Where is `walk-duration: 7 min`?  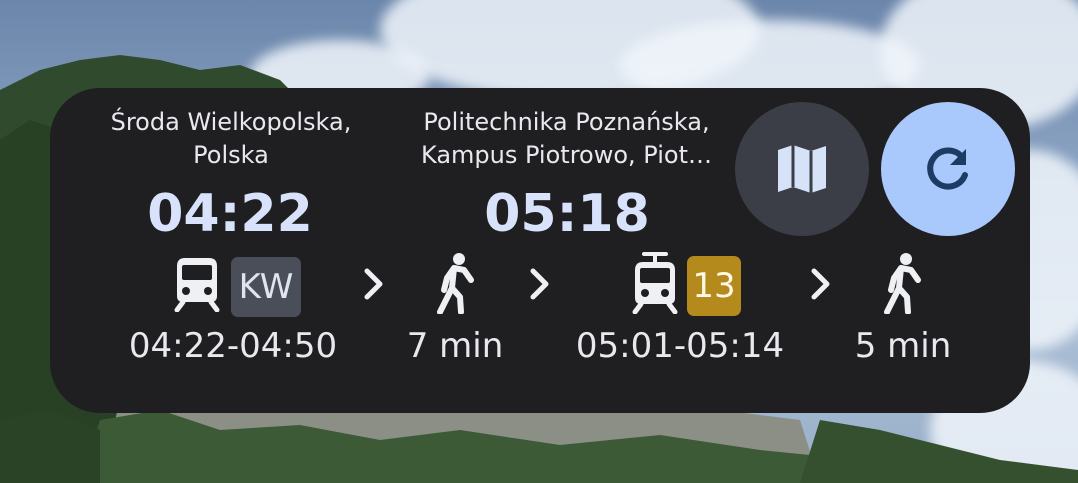 walk-duration: 7 min is located at coordinates (455, 346).